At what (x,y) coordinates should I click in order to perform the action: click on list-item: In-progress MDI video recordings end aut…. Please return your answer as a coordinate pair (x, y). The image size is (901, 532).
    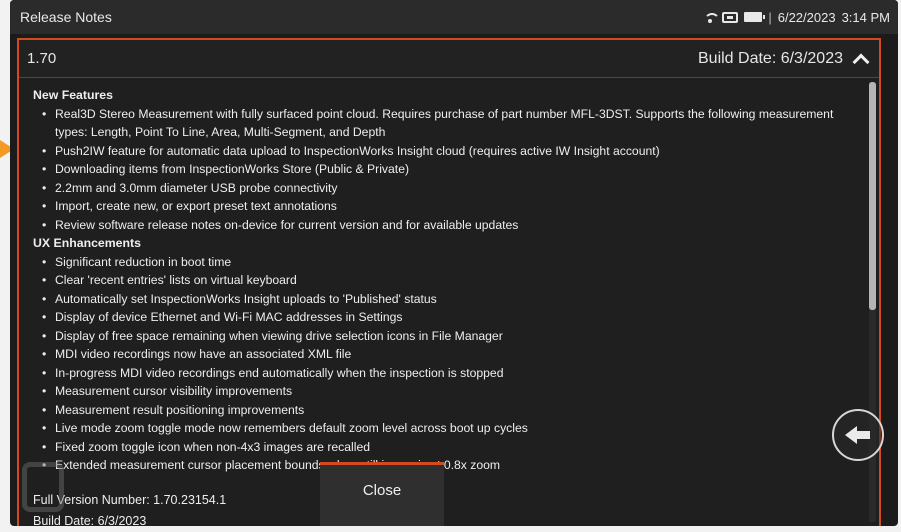
    Looking at the image, I should click on (443, 373).